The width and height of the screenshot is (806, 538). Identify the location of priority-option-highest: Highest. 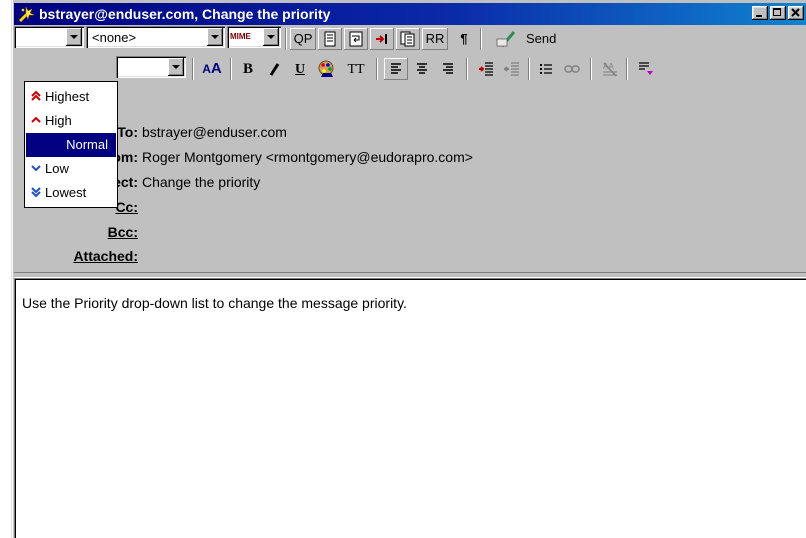
(71, 97).